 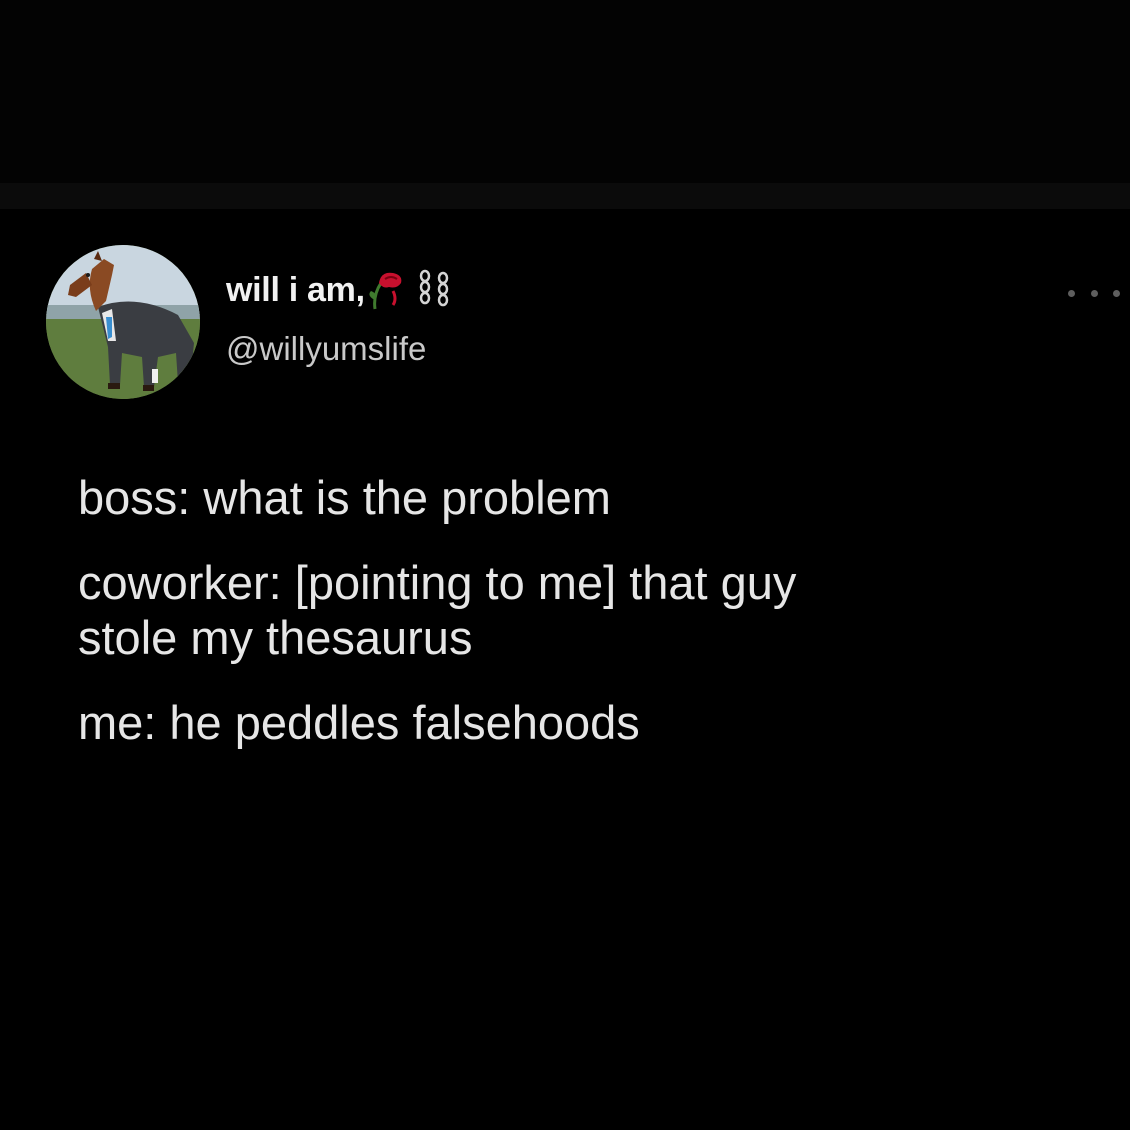 I want to click on horse-in-suit-avatar-icon, so click(x=123, y=322).